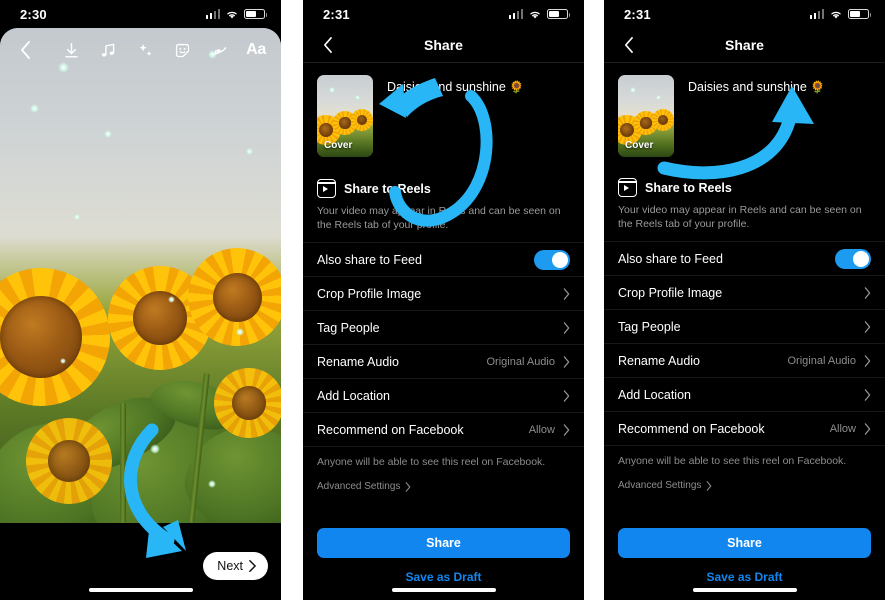 The height and width of the screenshot is (600, 885). Describe the element at coordinates (235, 566) in the screenshot. I see `next-button: Next` at that location.